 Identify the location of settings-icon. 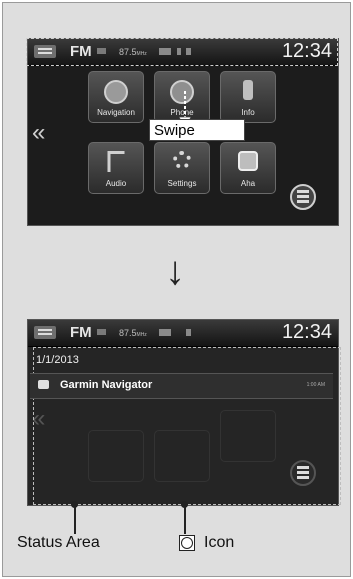
(182, 160).